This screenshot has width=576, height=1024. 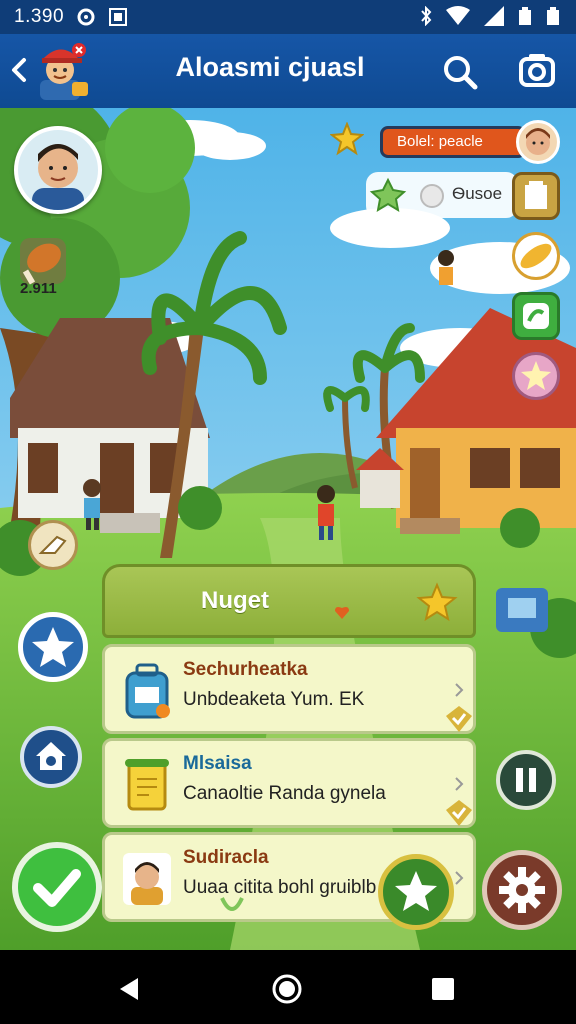 I want to click on favorites-button, so click(x=53, y=647).